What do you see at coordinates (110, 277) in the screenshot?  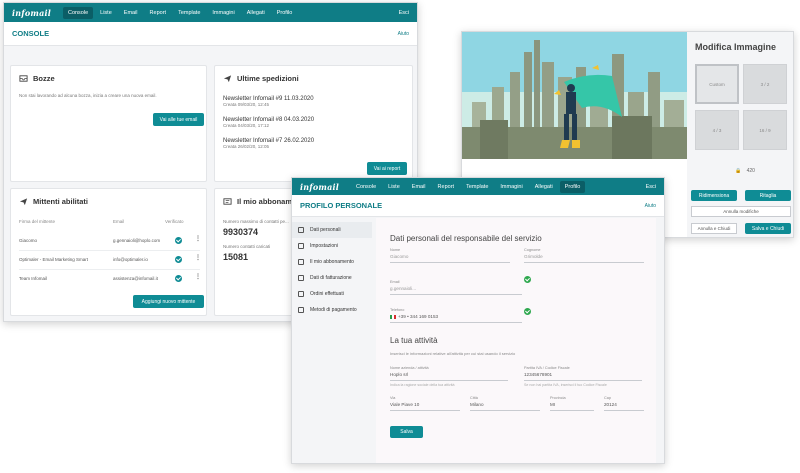 I see `table-row: Team Infomail assistenza@infomail.it ⋮` at bounding box center [110, 277].